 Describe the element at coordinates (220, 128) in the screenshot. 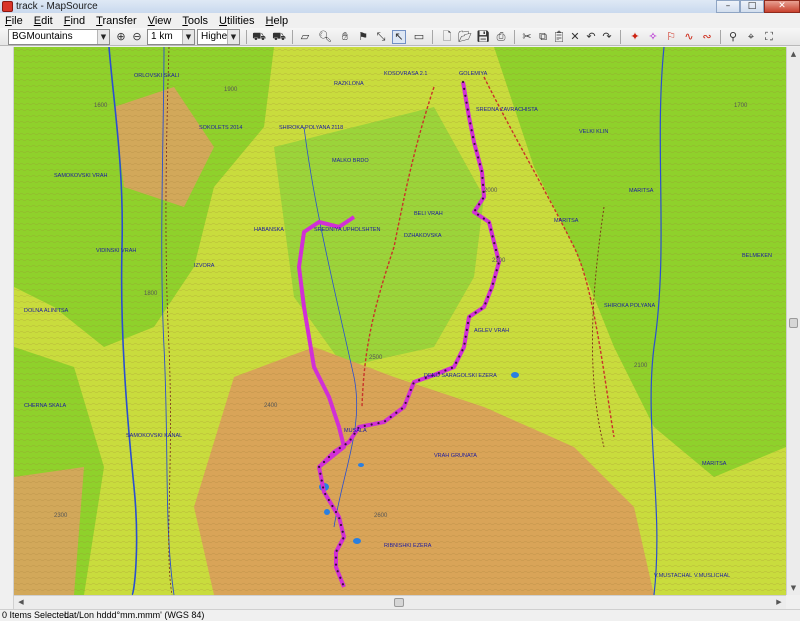

I see `place-label: SOKOLETS 2014` at that location.